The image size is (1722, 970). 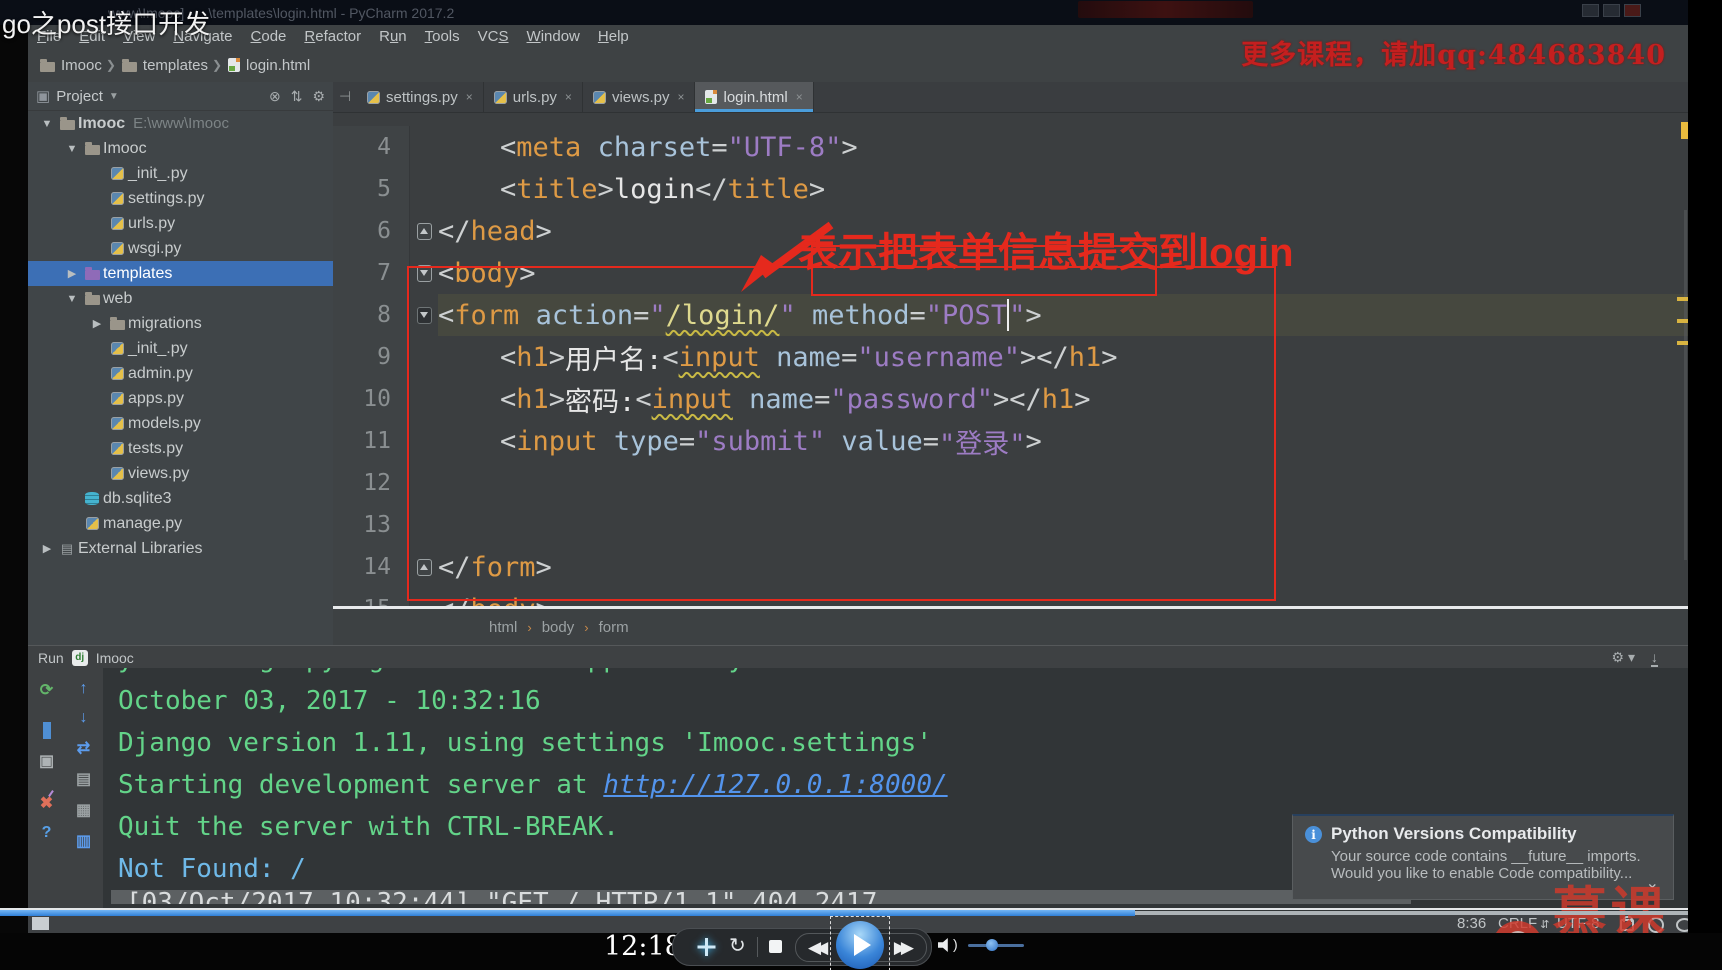 What do you see at coordinates (297, 96) in the screenshot?
I see `scroll-to-source-icon: ⇅` at bounding box center [297, 96].